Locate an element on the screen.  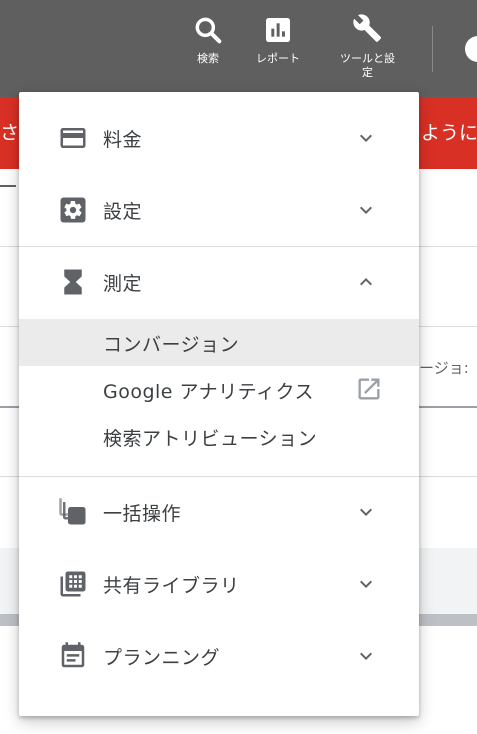
menu-item-bulk-actions: 一括操作 is located at coordinates (219, 512).